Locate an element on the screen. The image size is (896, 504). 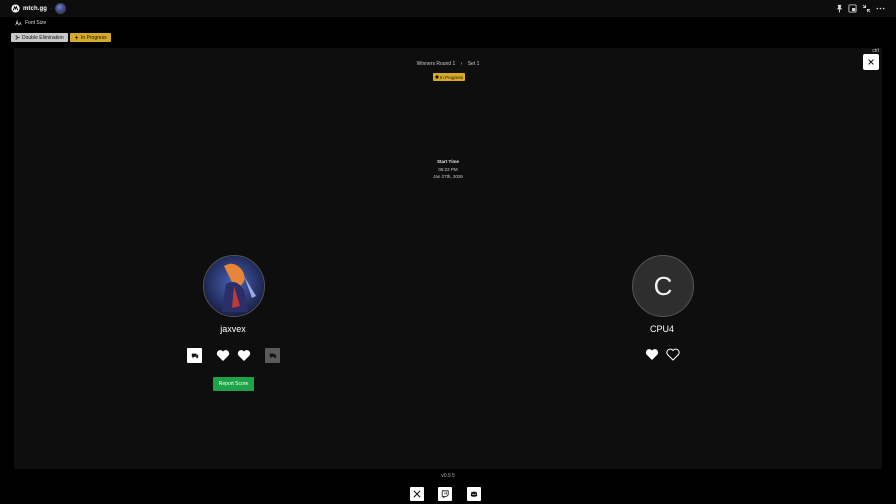
match-status-badge: In Progress is located at coordinates (449, 77).